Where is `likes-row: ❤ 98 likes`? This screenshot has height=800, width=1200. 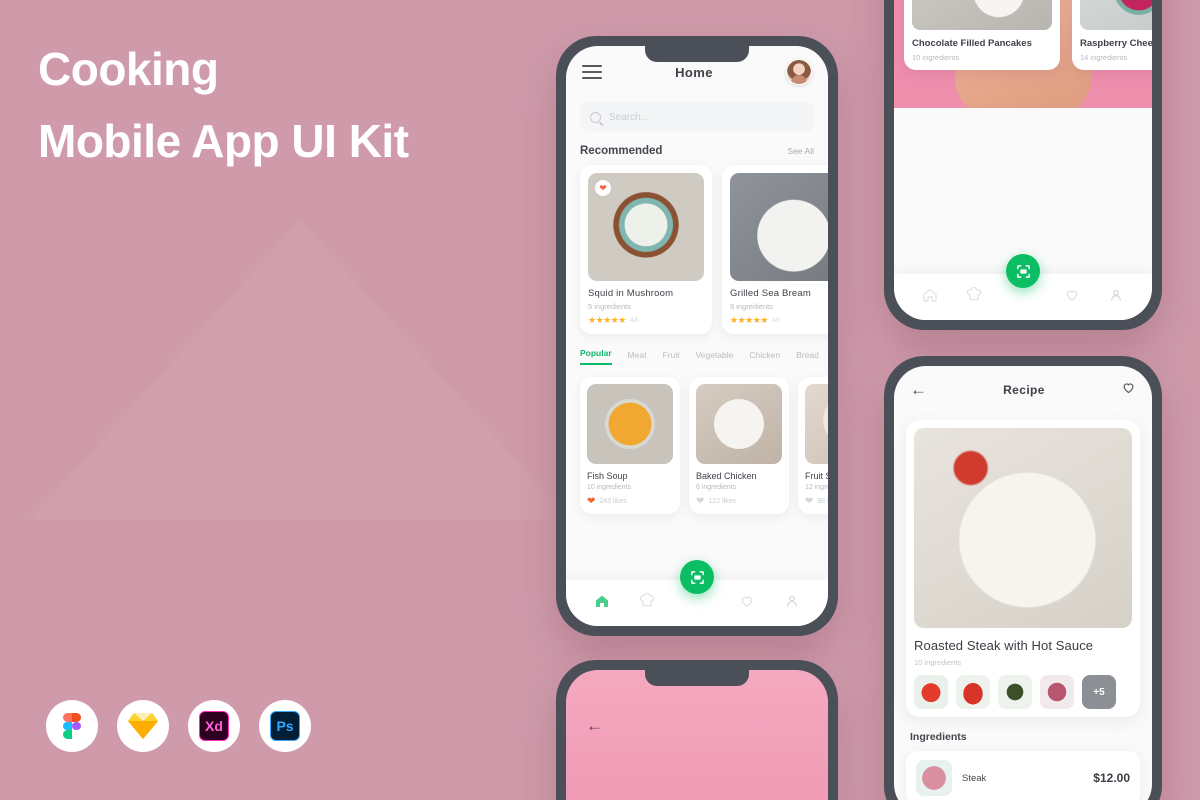 likes-row: ❤ 98 likes is located at coordinates (816, 501).